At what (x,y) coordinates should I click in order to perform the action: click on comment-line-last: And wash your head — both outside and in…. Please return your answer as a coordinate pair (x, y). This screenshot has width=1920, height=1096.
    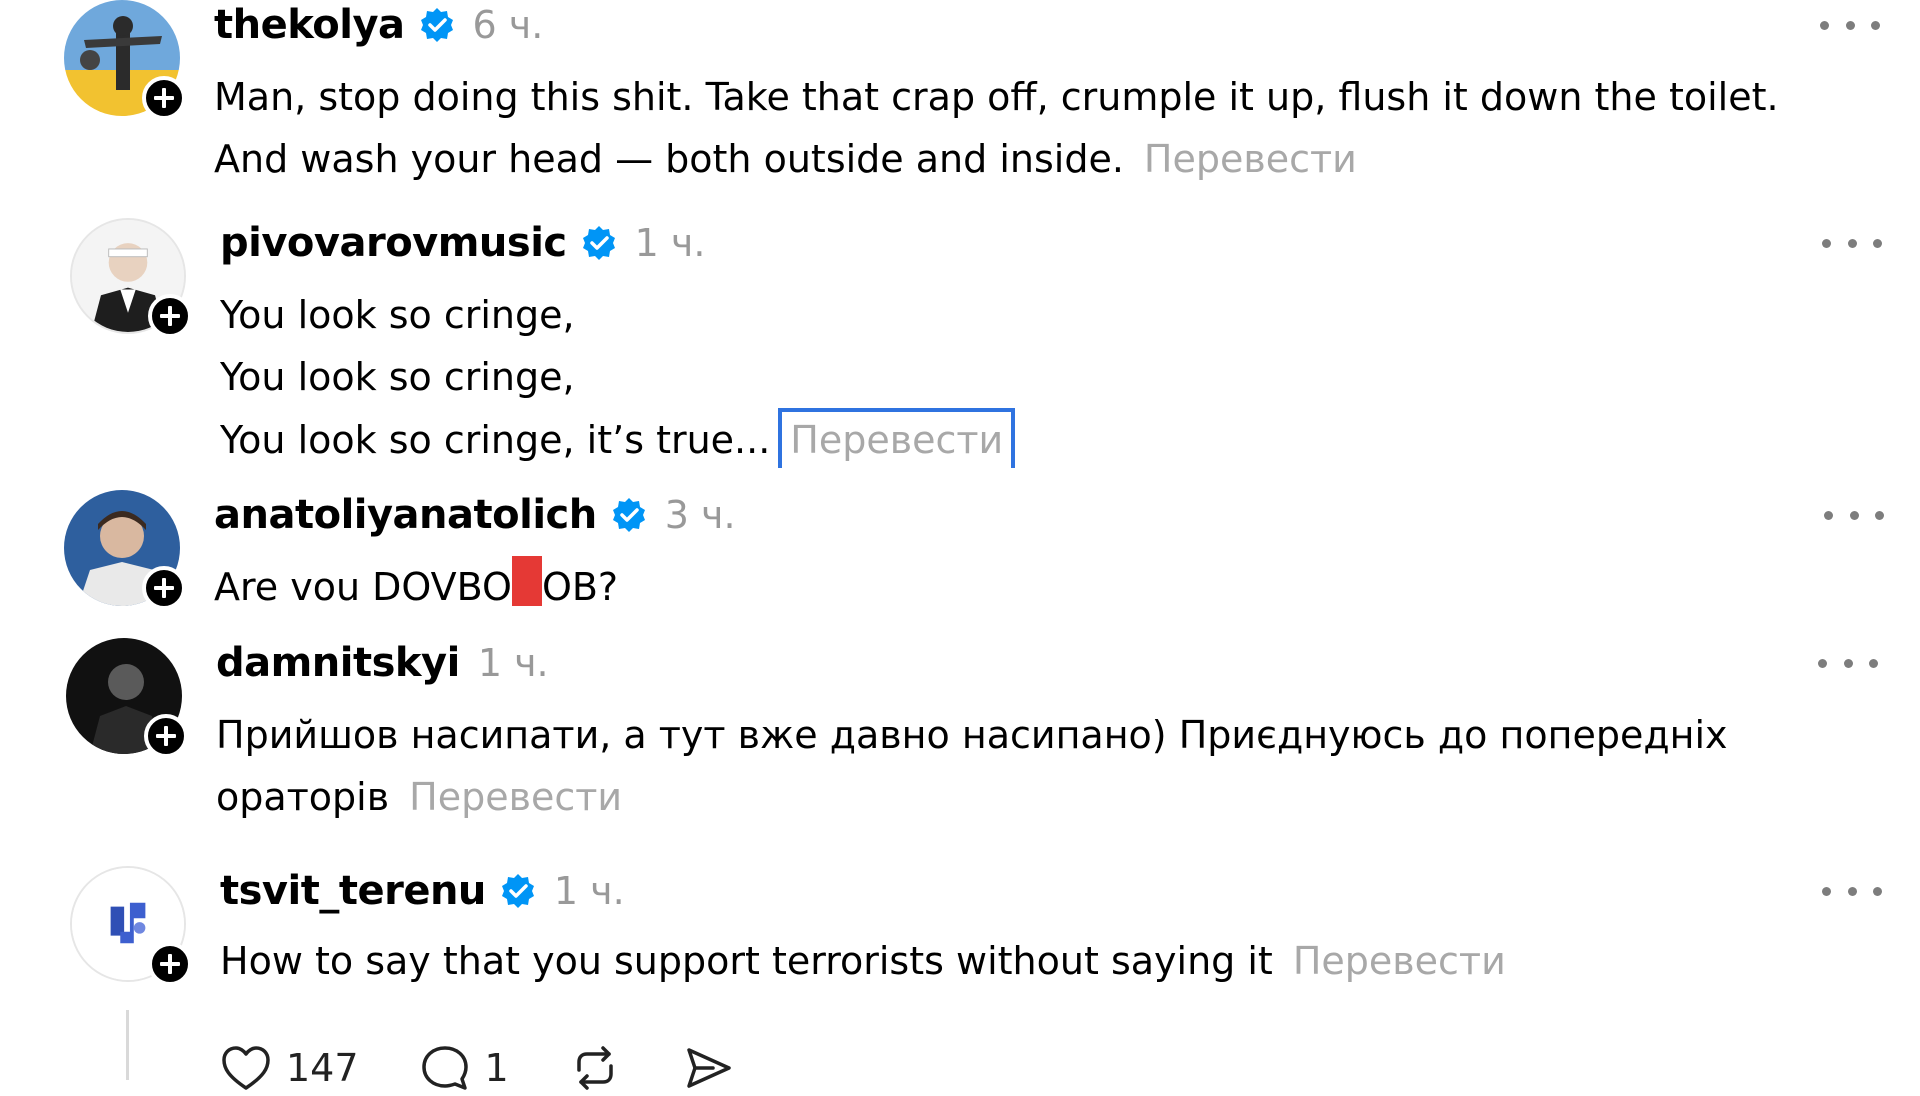
    Looking at the image, I should click on (996, 159).